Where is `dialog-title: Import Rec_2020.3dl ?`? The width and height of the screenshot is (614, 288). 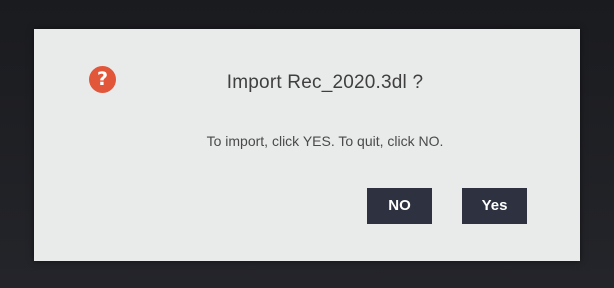 dialog-title: Import Rec_2020.3dl ? is located at coordinates (325, 82).